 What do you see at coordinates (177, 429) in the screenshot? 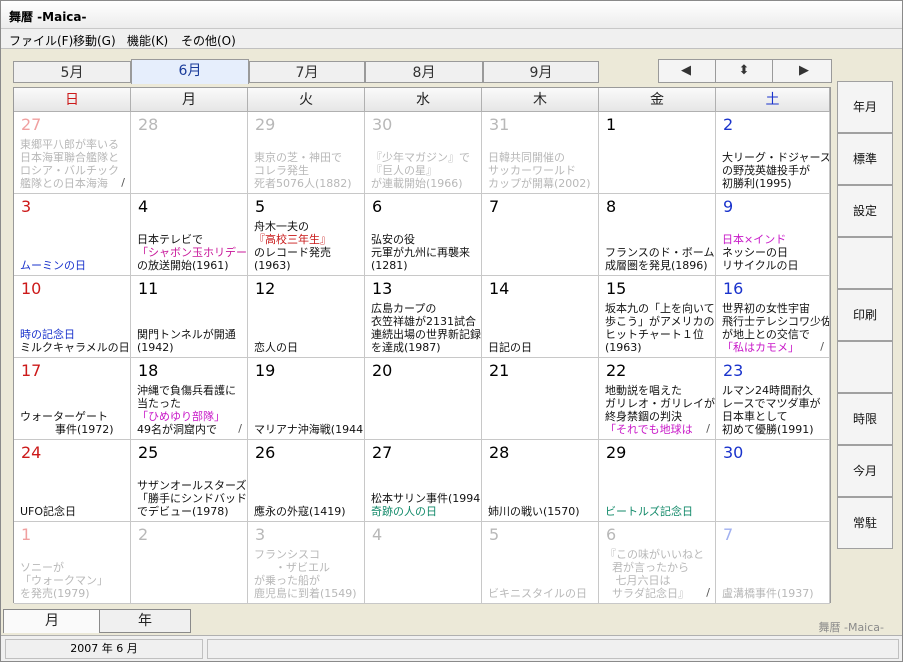
I see `day-event-text: 49名が洞窟内で` at bounding box center [177, 429].